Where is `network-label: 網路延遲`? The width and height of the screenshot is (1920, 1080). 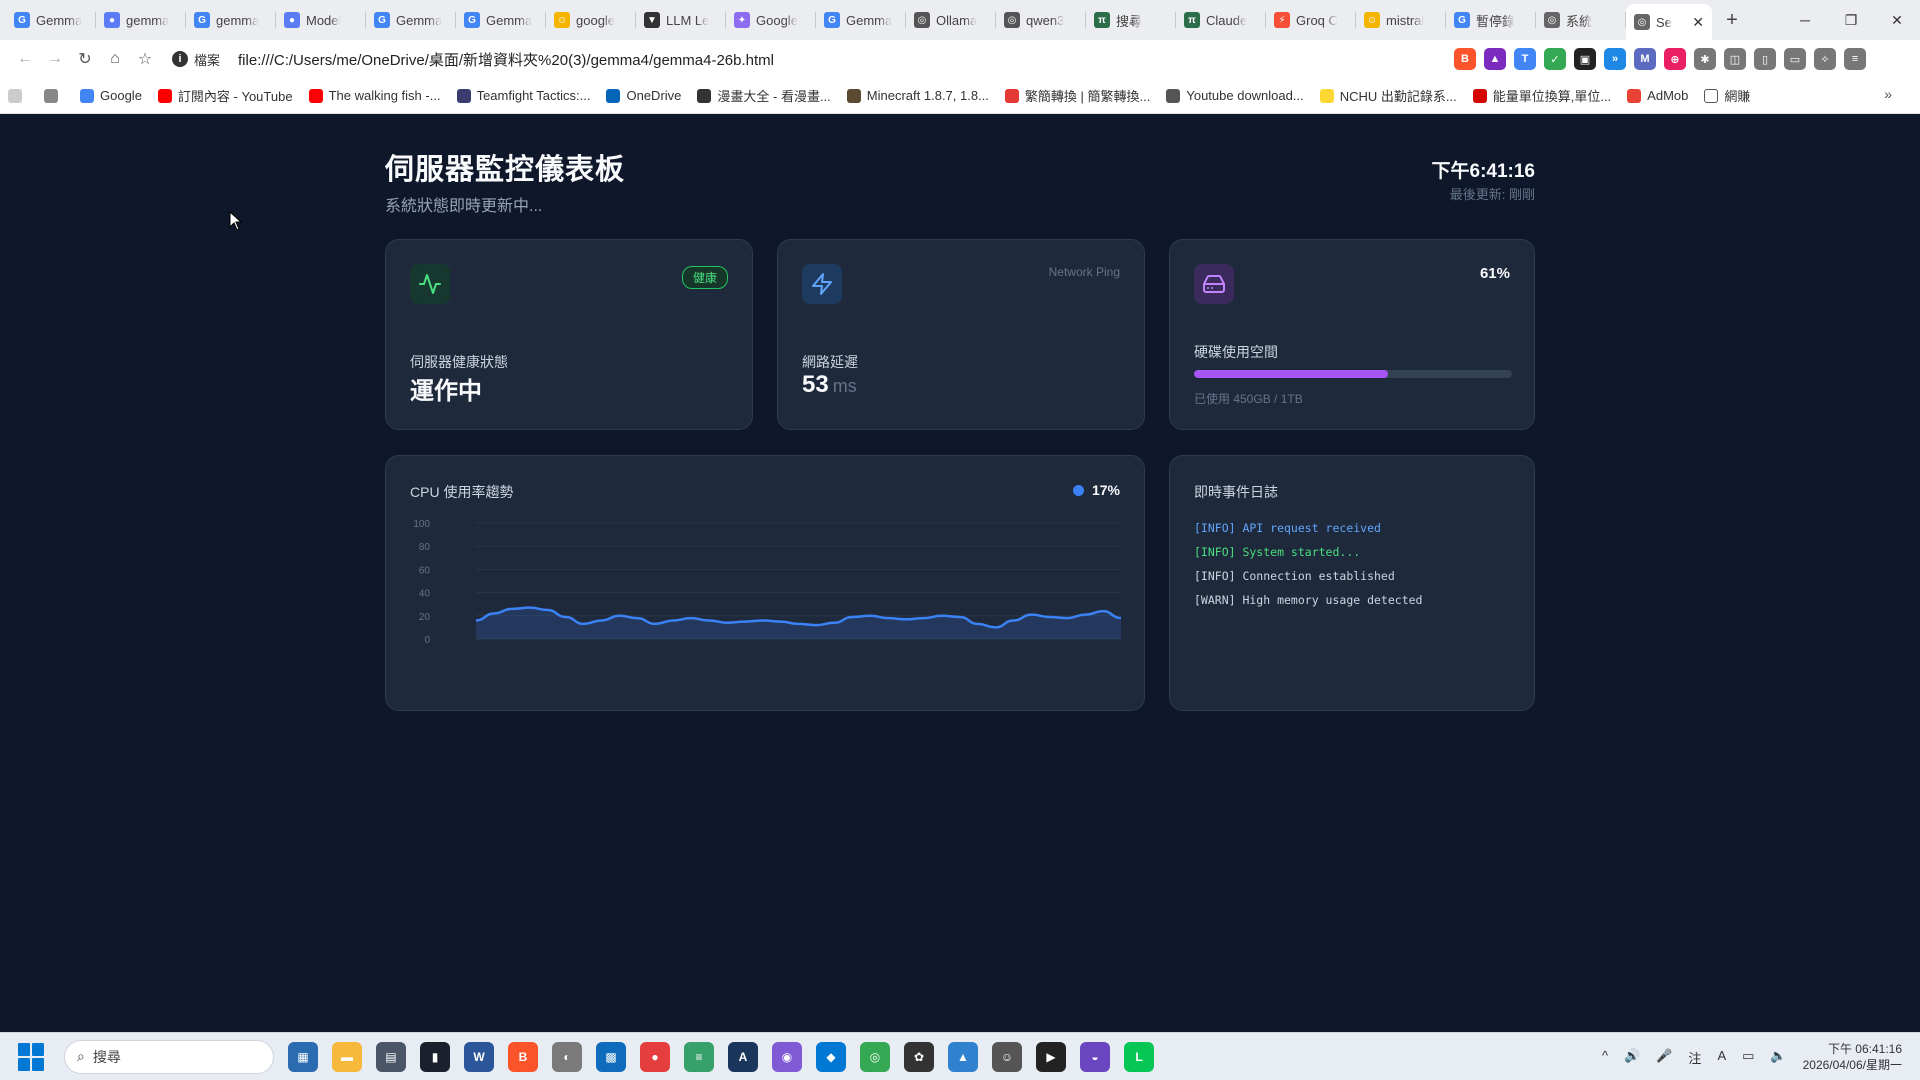
network-label: 網路延遲 is located at coordinates (830, 362).